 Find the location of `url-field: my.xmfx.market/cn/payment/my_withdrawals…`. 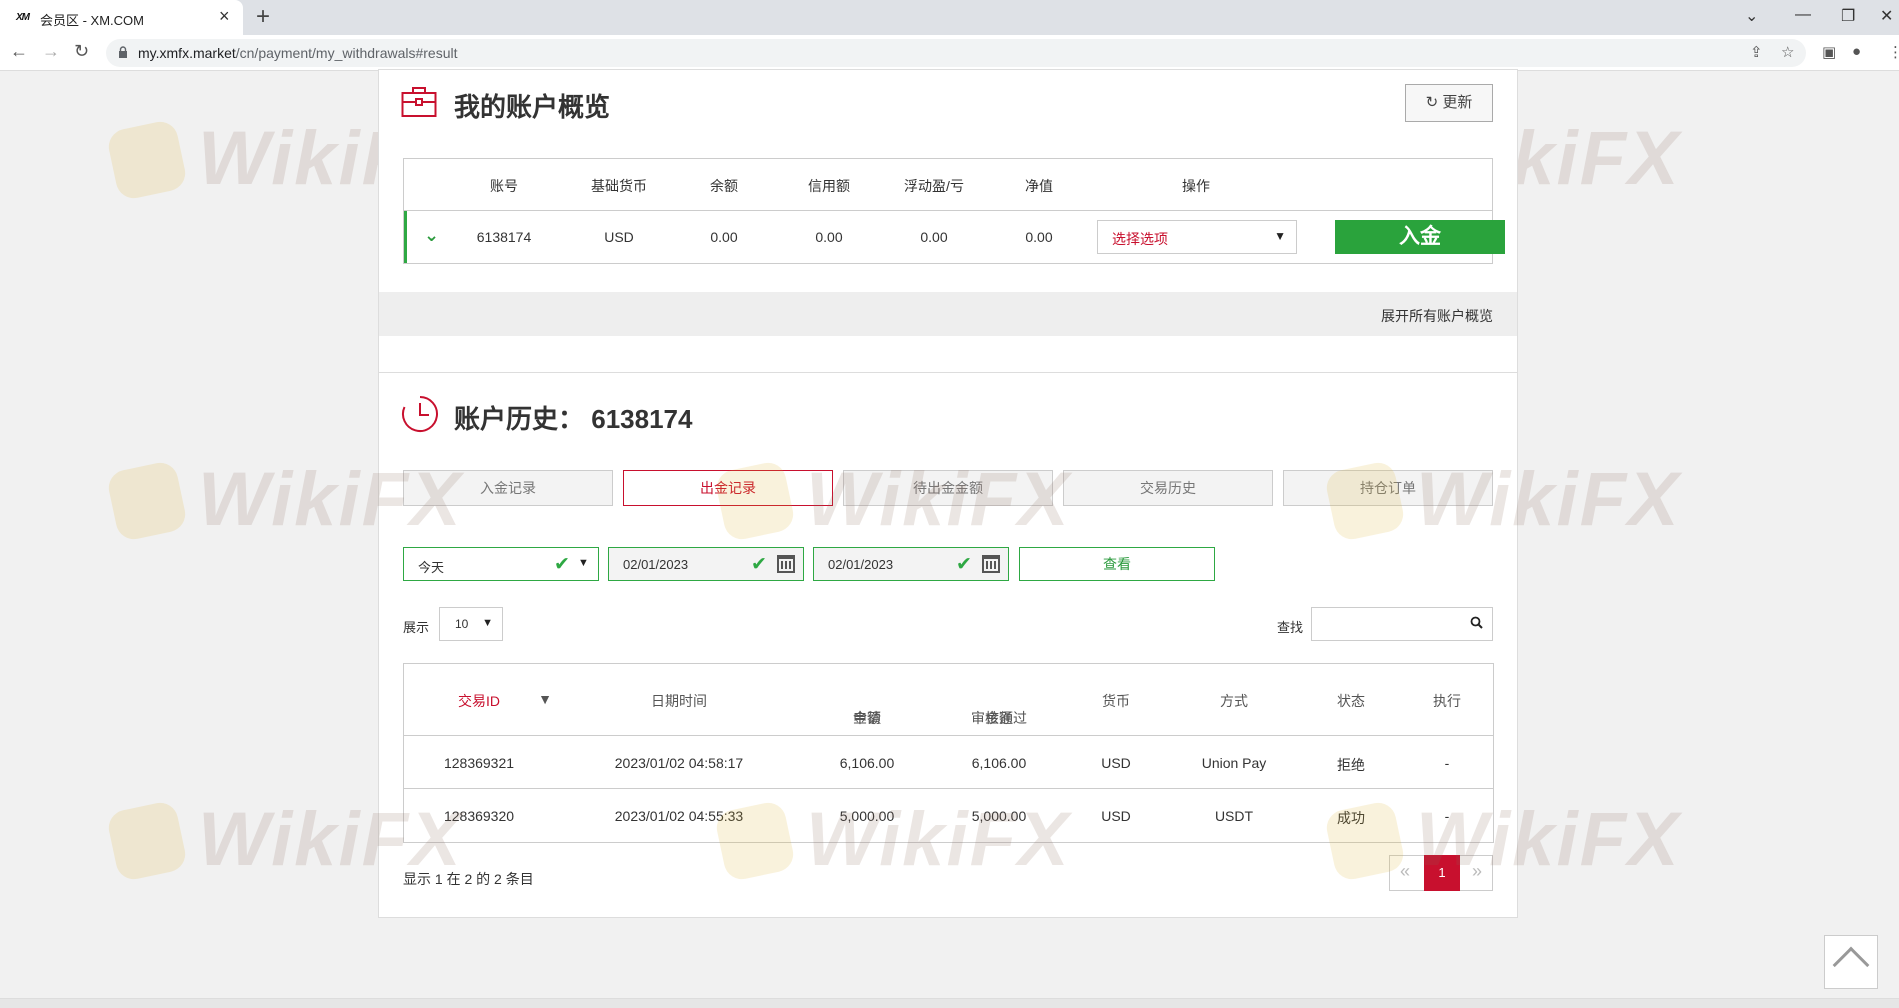

url-field: my.xmfx.market/cn/payment/my_withdrawals… is located at coordinates (956, 53).